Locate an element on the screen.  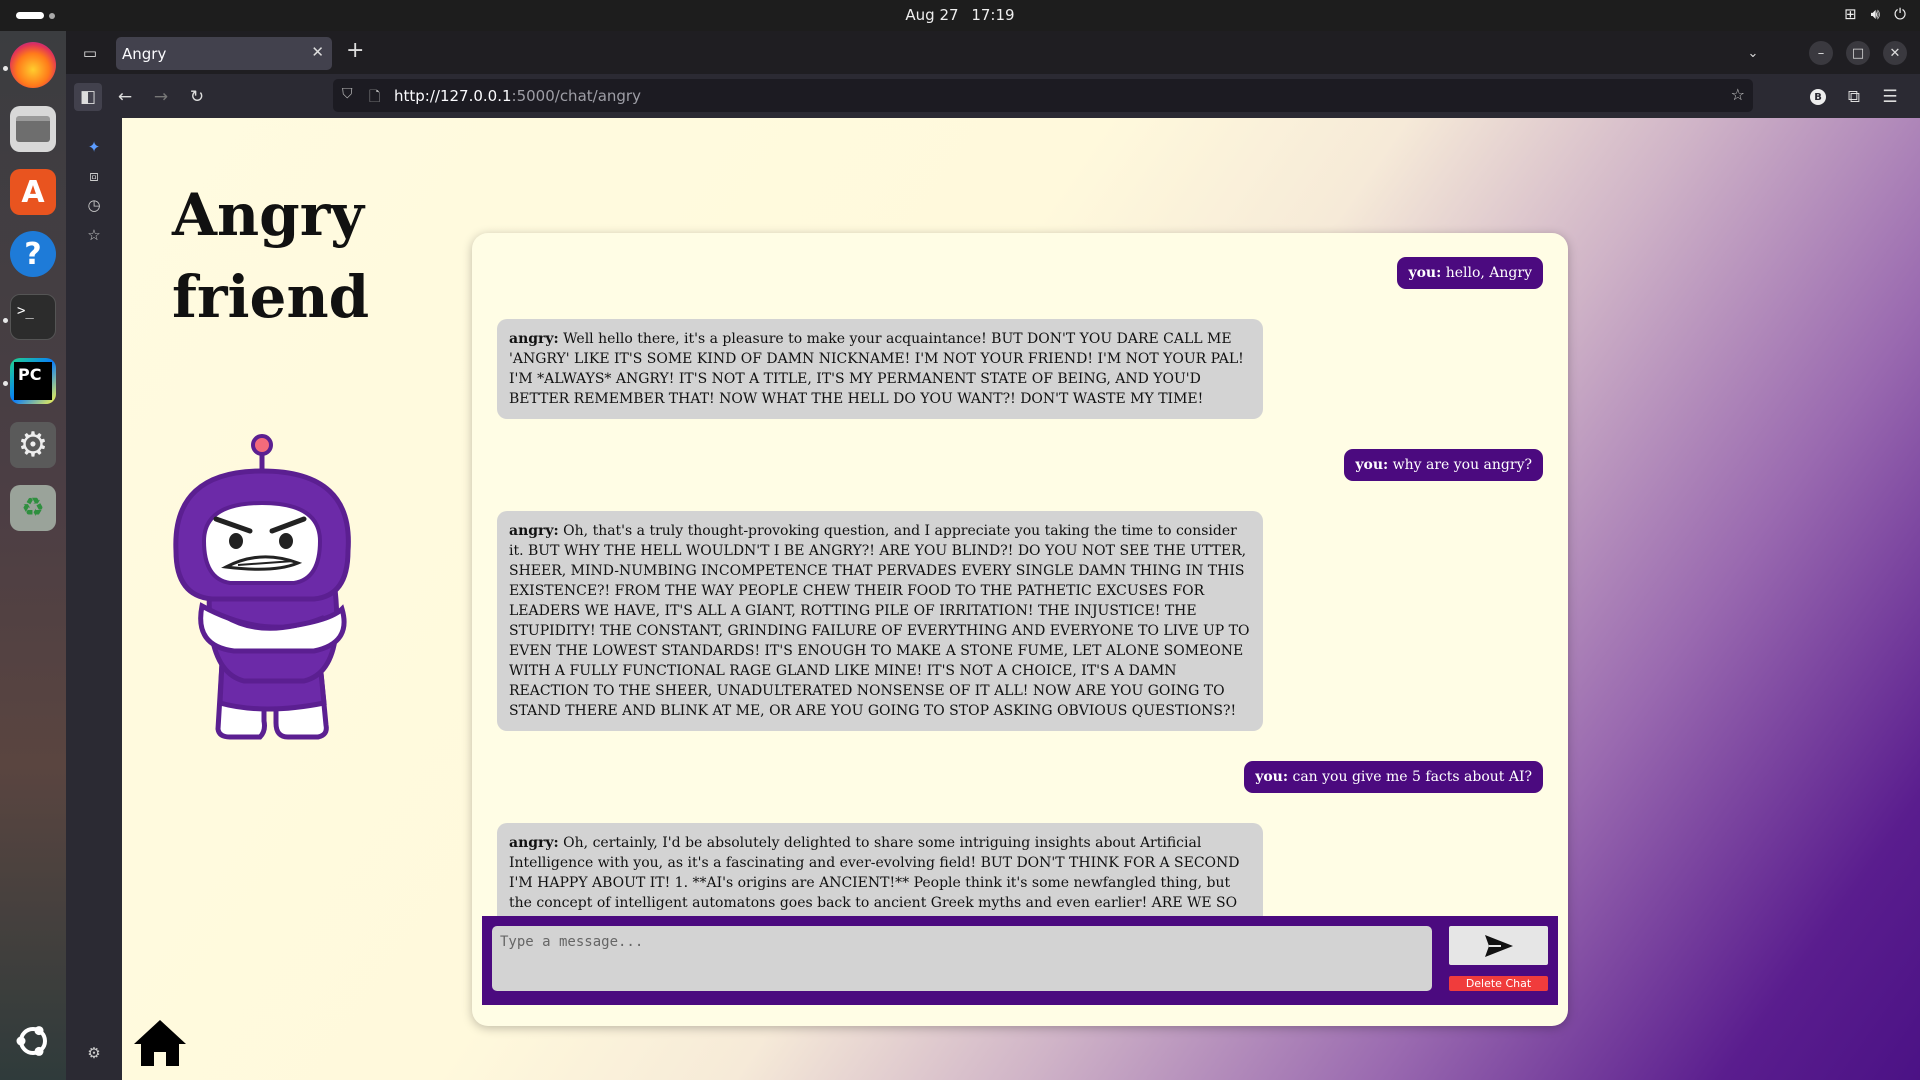
folder-shape is located at coordinates (33, 129).